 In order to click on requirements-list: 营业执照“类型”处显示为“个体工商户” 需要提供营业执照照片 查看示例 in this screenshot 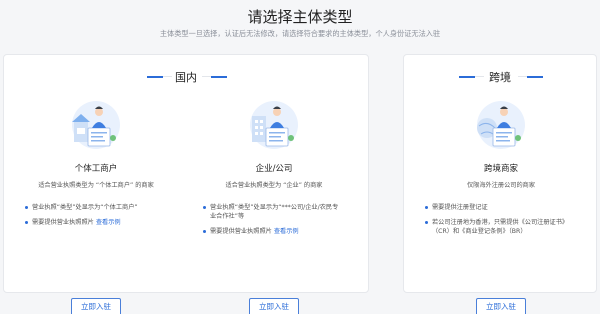, I will do `click(96, 218)`.